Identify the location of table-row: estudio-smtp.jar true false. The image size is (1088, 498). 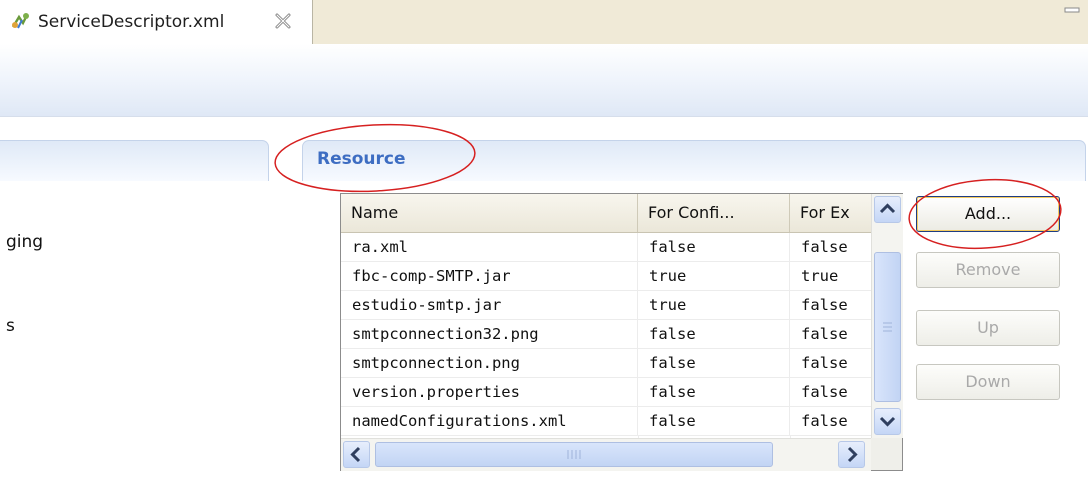
(606, 305).